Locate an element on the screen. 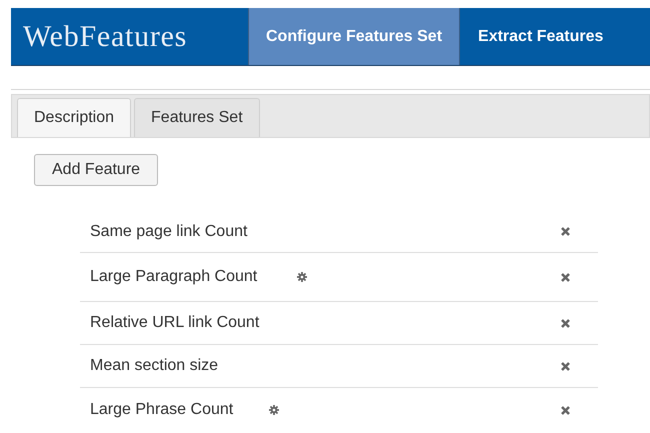 Image resolution: width=650 pixels, height=433 pixels. feature-name: Large Phrase Count is located at coordinates (162, 410).